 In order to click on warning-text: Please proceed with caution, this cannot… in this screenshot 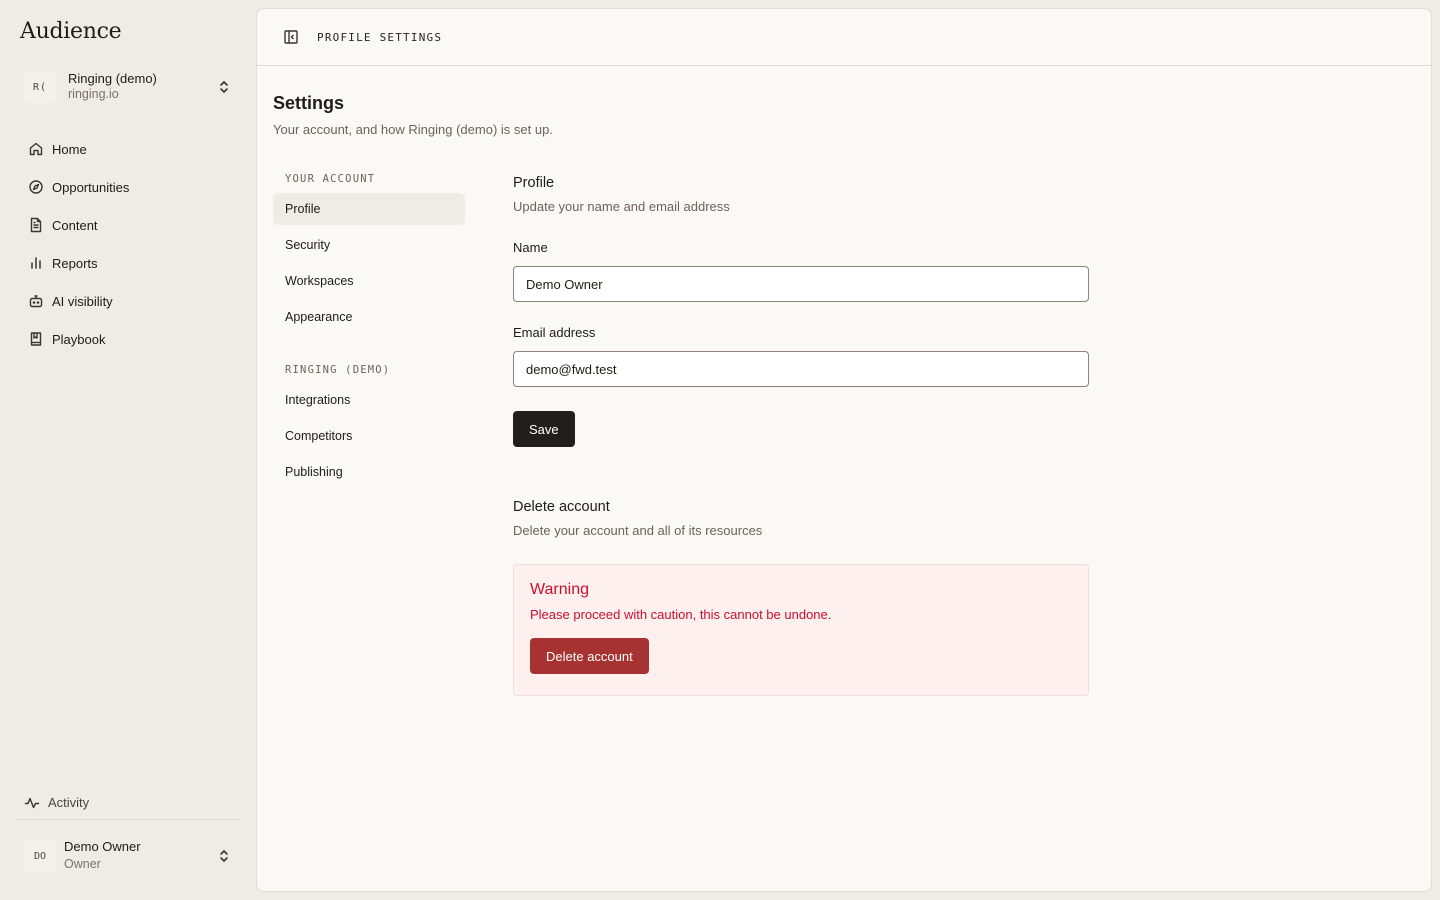, I will do `click(681, 614)`.